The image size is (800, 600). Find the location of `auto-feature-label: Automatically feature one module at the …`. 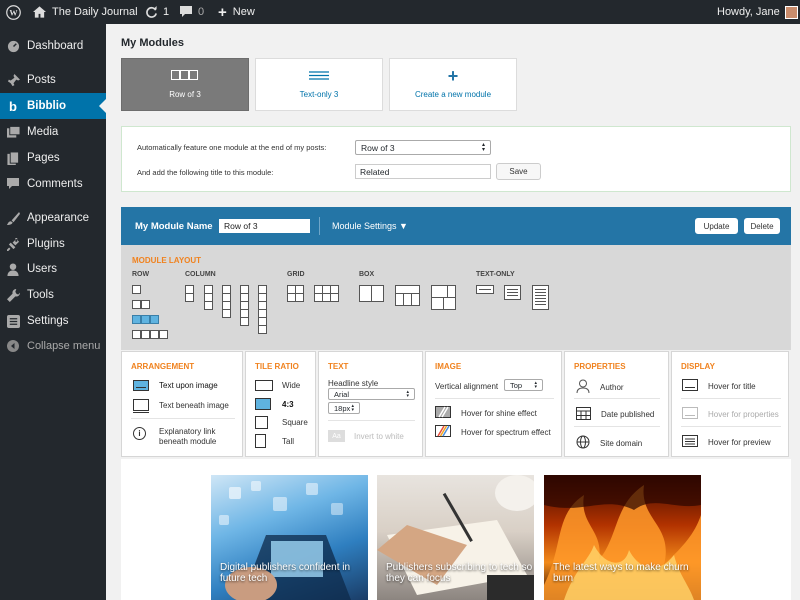

auto-feature-label: Automatically feature one module at the … is located at coordinates (232, 147).